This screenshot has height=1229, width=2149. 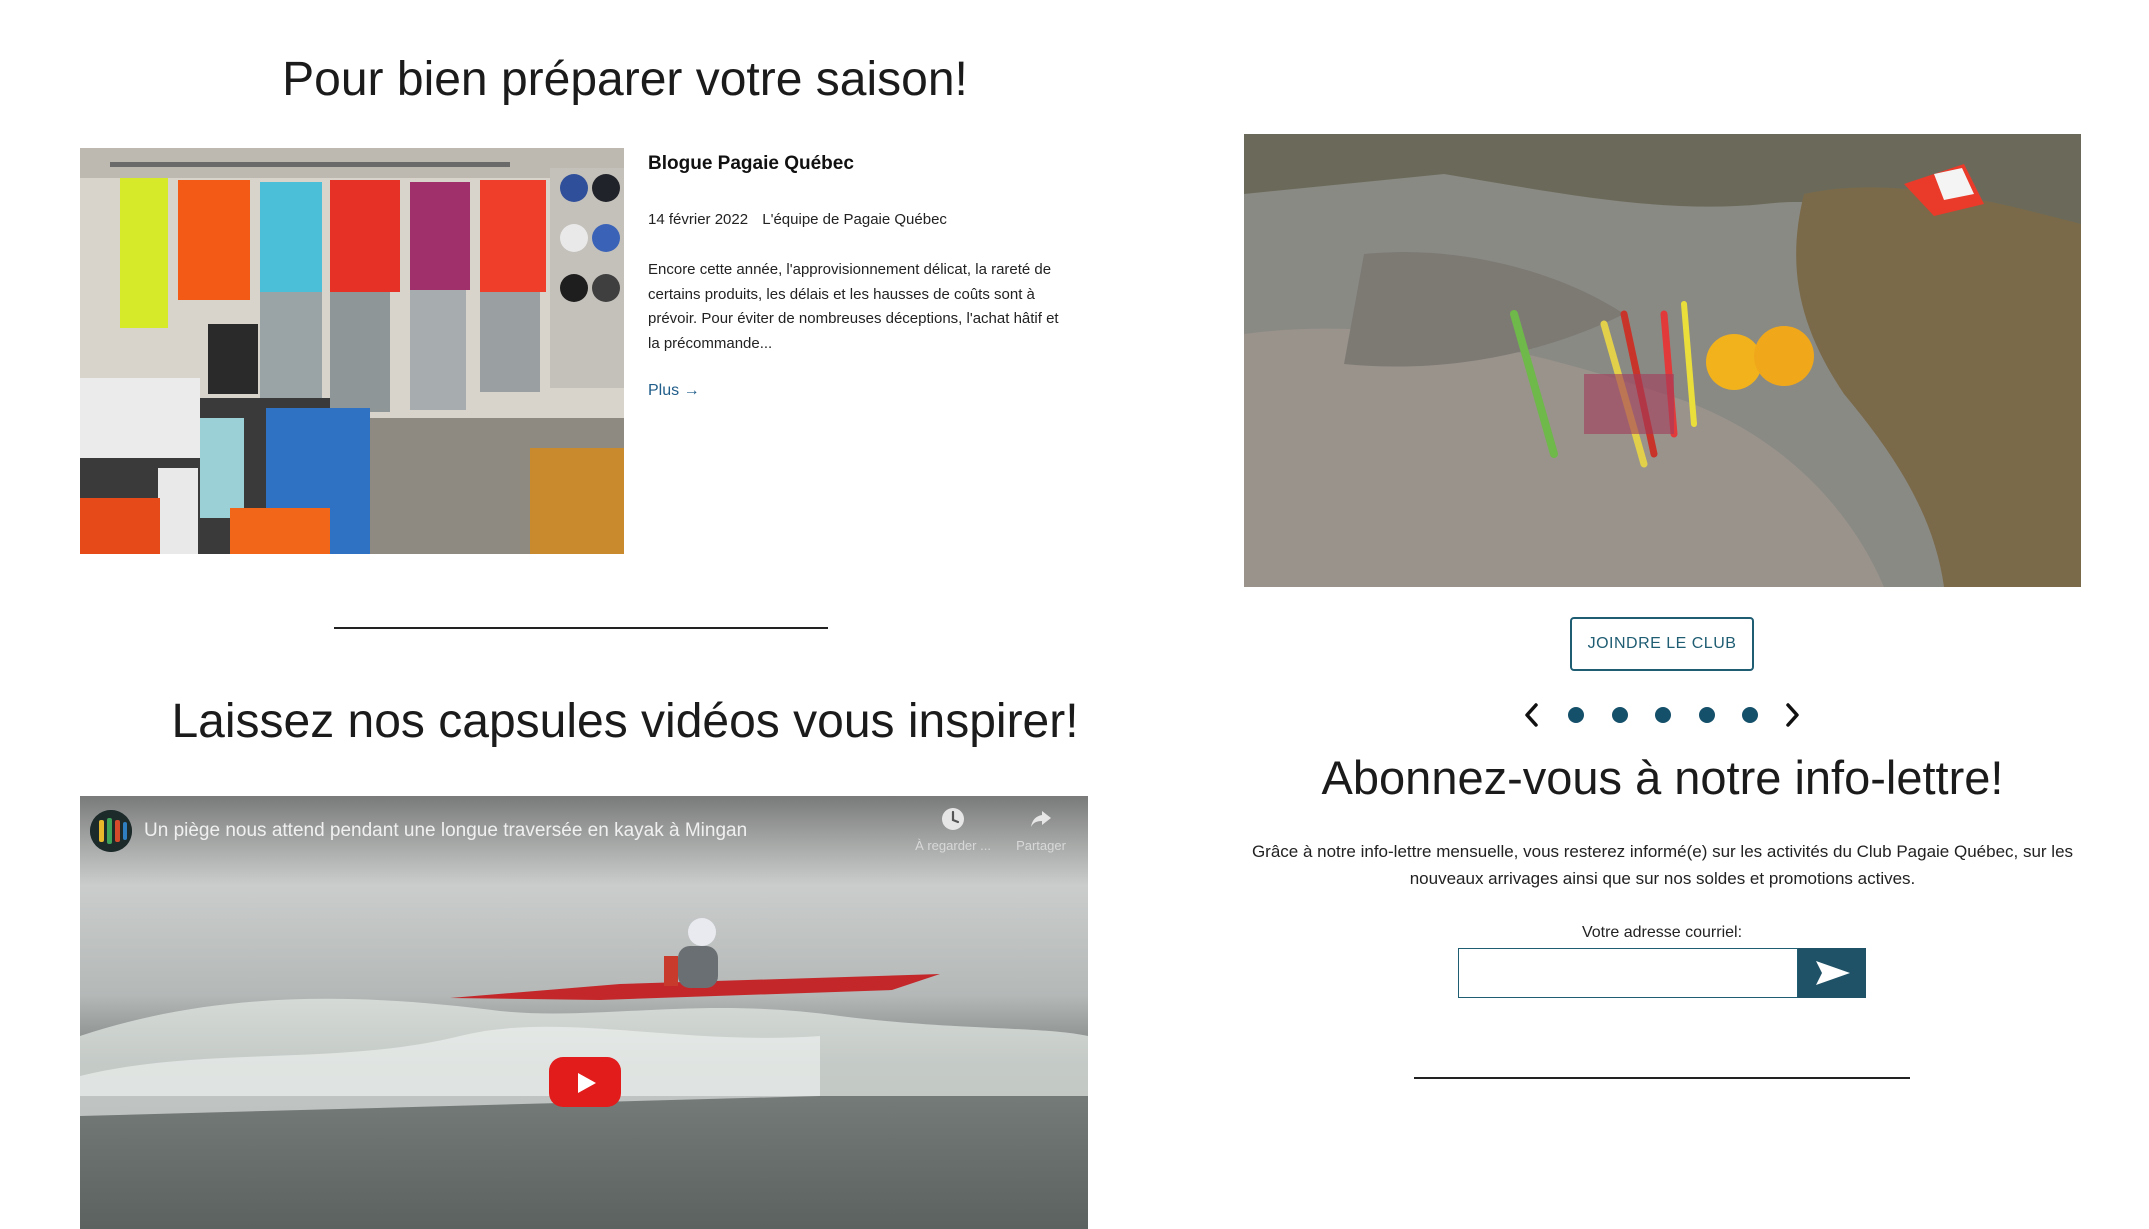 What do you see at coordinates (698, 219) in the screenshot?
I see `blog-post-date: 14 février 2022` at bounding box center [698, 219].